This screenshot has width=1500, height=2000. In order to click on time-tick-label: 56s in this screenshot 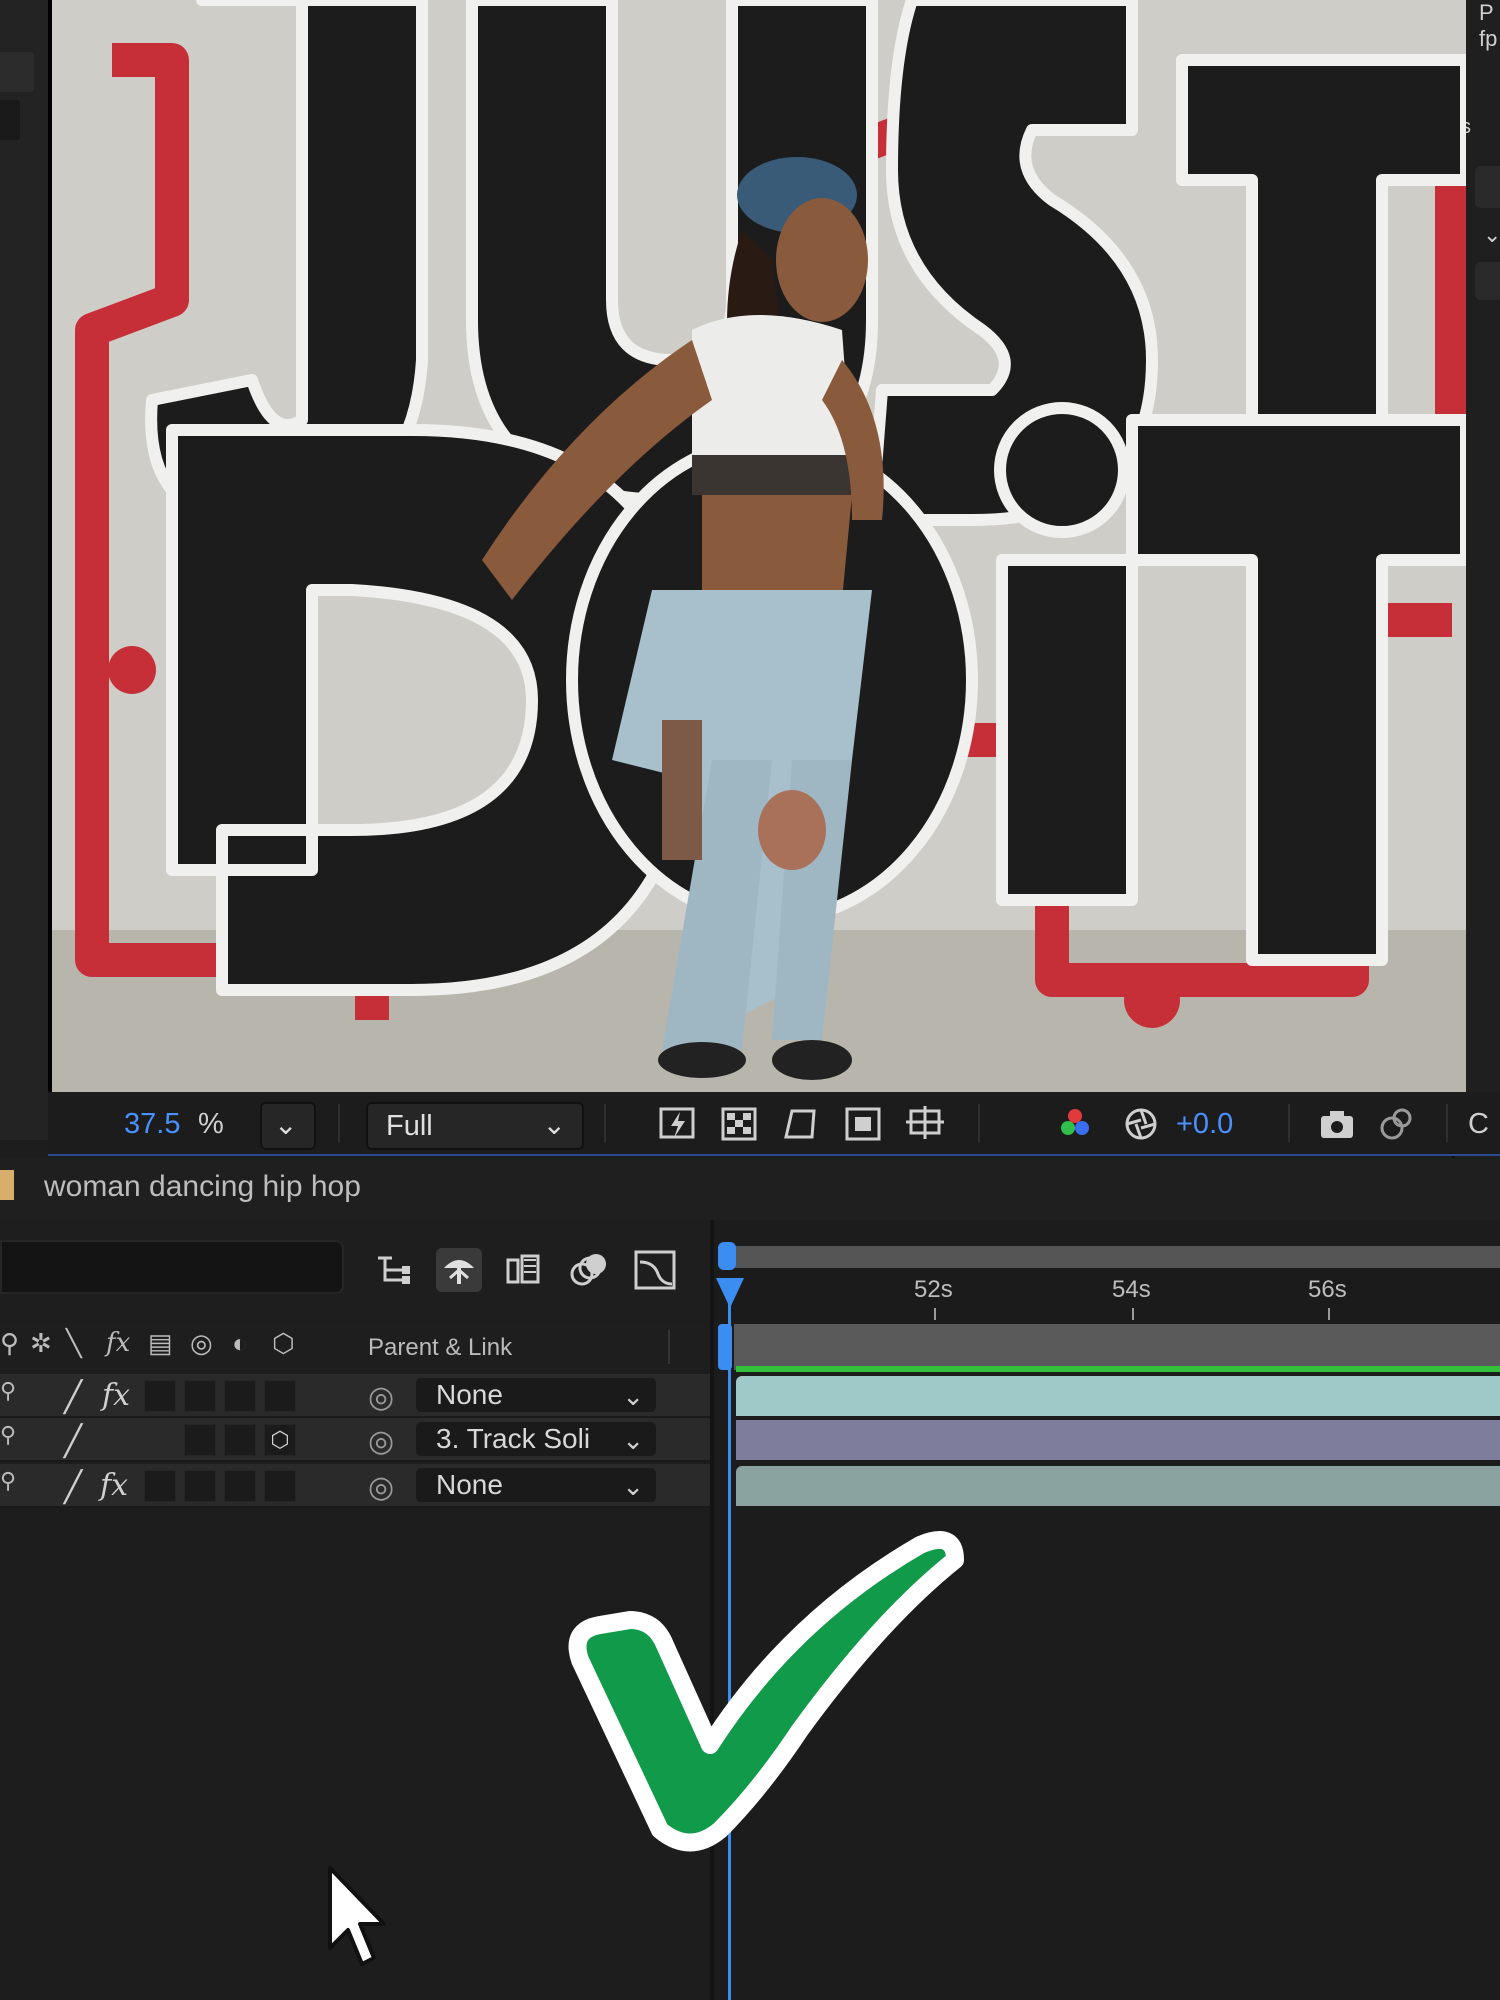, I will do `click(1327, 1289)`.